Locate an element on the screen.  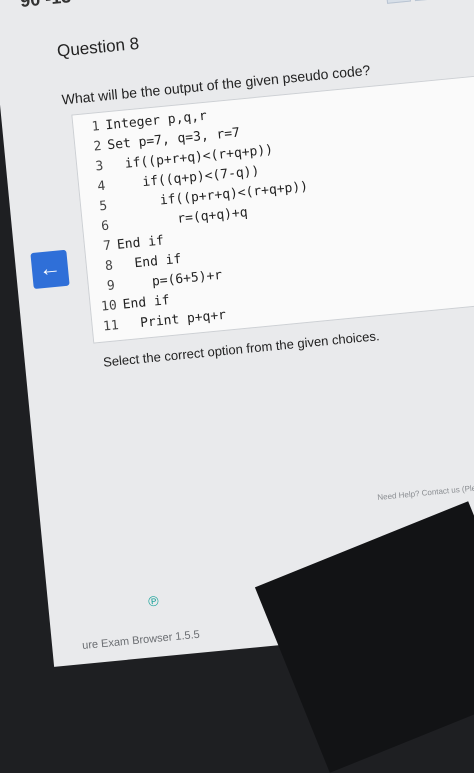
wifi-icon: ℗ is located at coordinates (153, 601).